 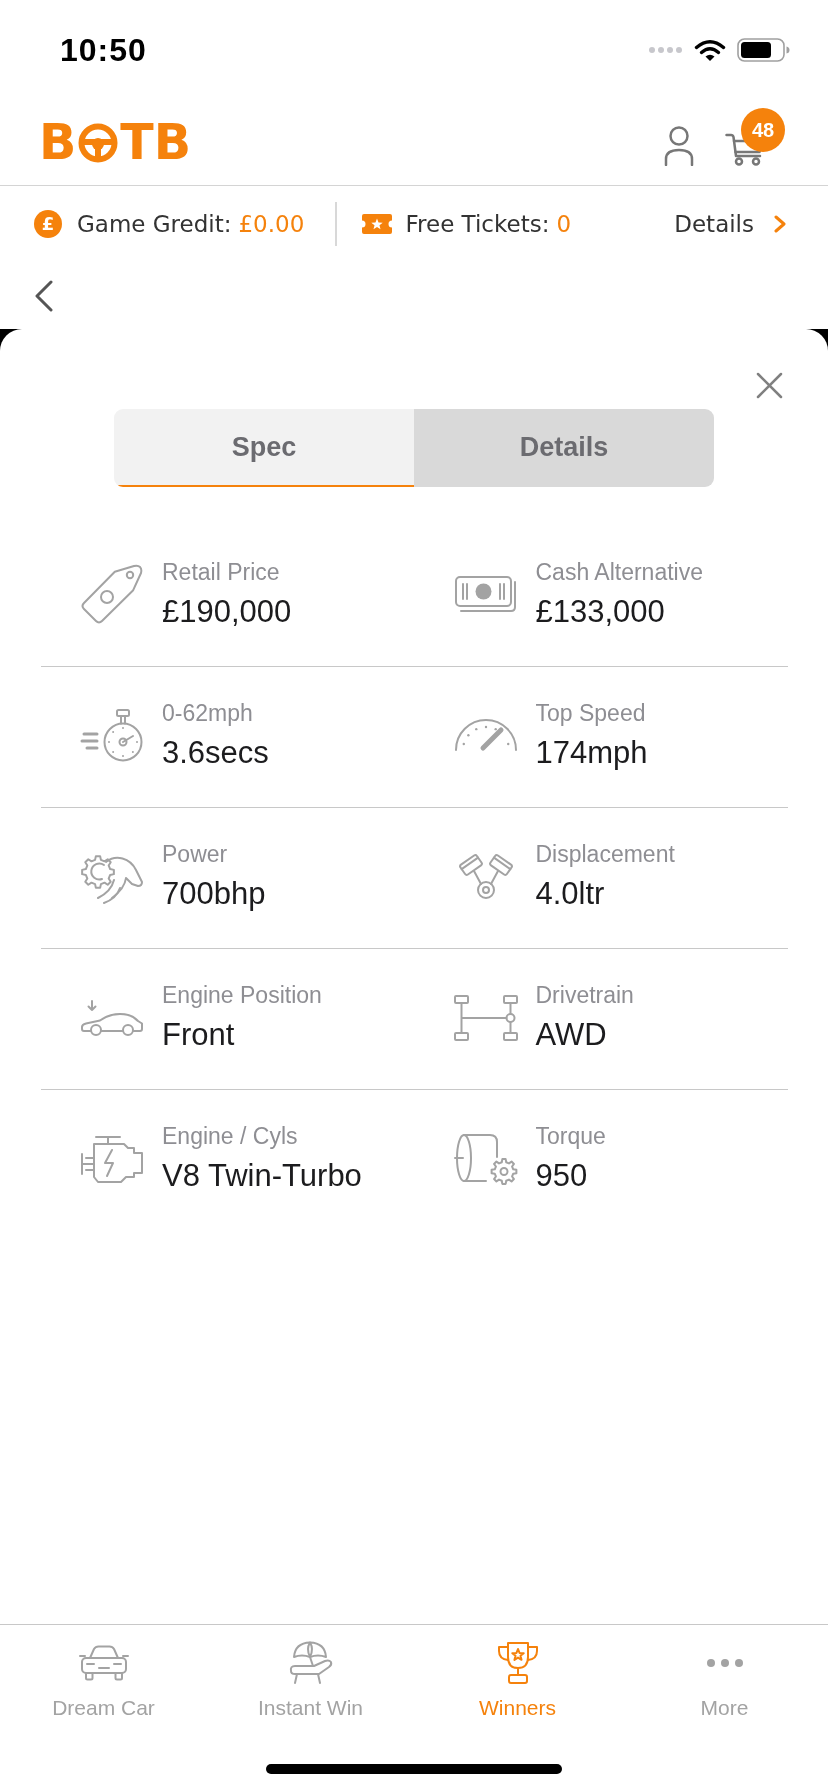 I want to click on spec-value: V8 Twin-Turbo, so click(x=262, y=1175).